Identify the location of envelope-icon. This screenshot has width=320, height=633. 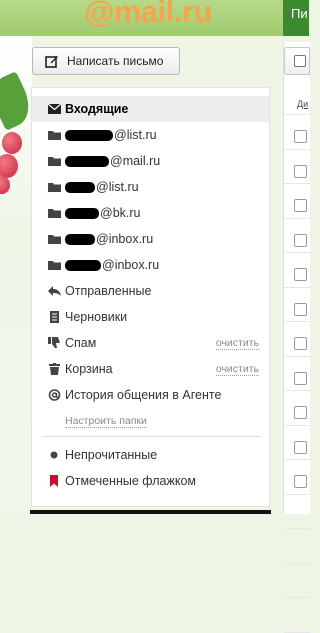
(54, 108).